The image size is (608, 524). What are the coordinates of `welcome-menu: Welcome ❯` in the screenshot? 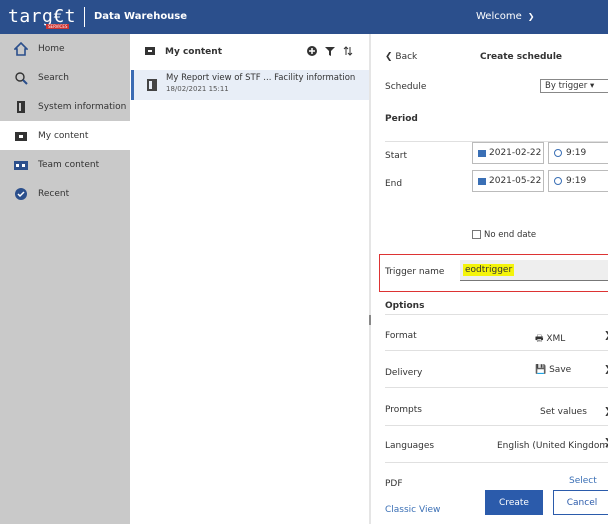 It's located at (505, 16).